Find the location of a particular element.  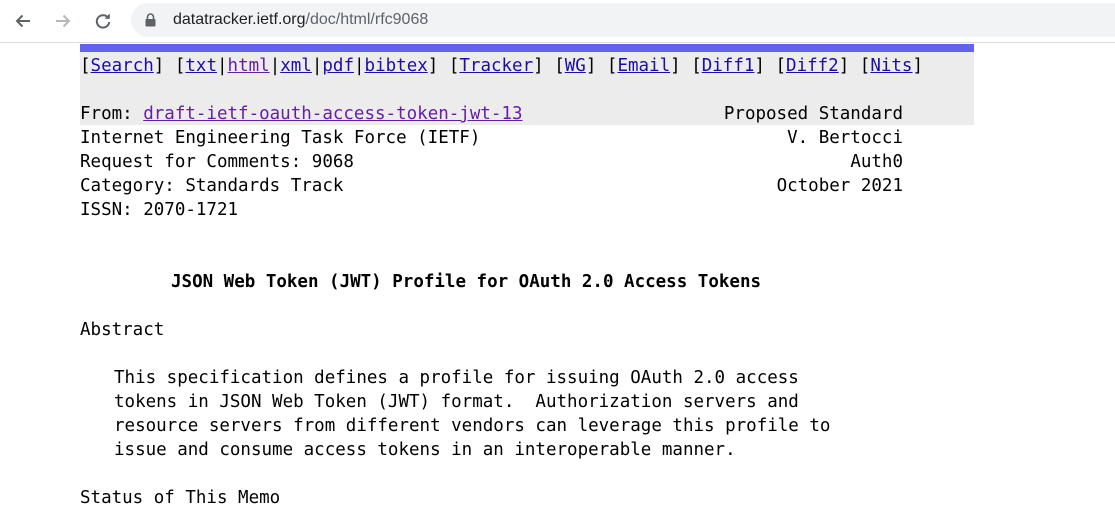

url-host: datatracker.ietf.org is located at coordinates (239, 19).